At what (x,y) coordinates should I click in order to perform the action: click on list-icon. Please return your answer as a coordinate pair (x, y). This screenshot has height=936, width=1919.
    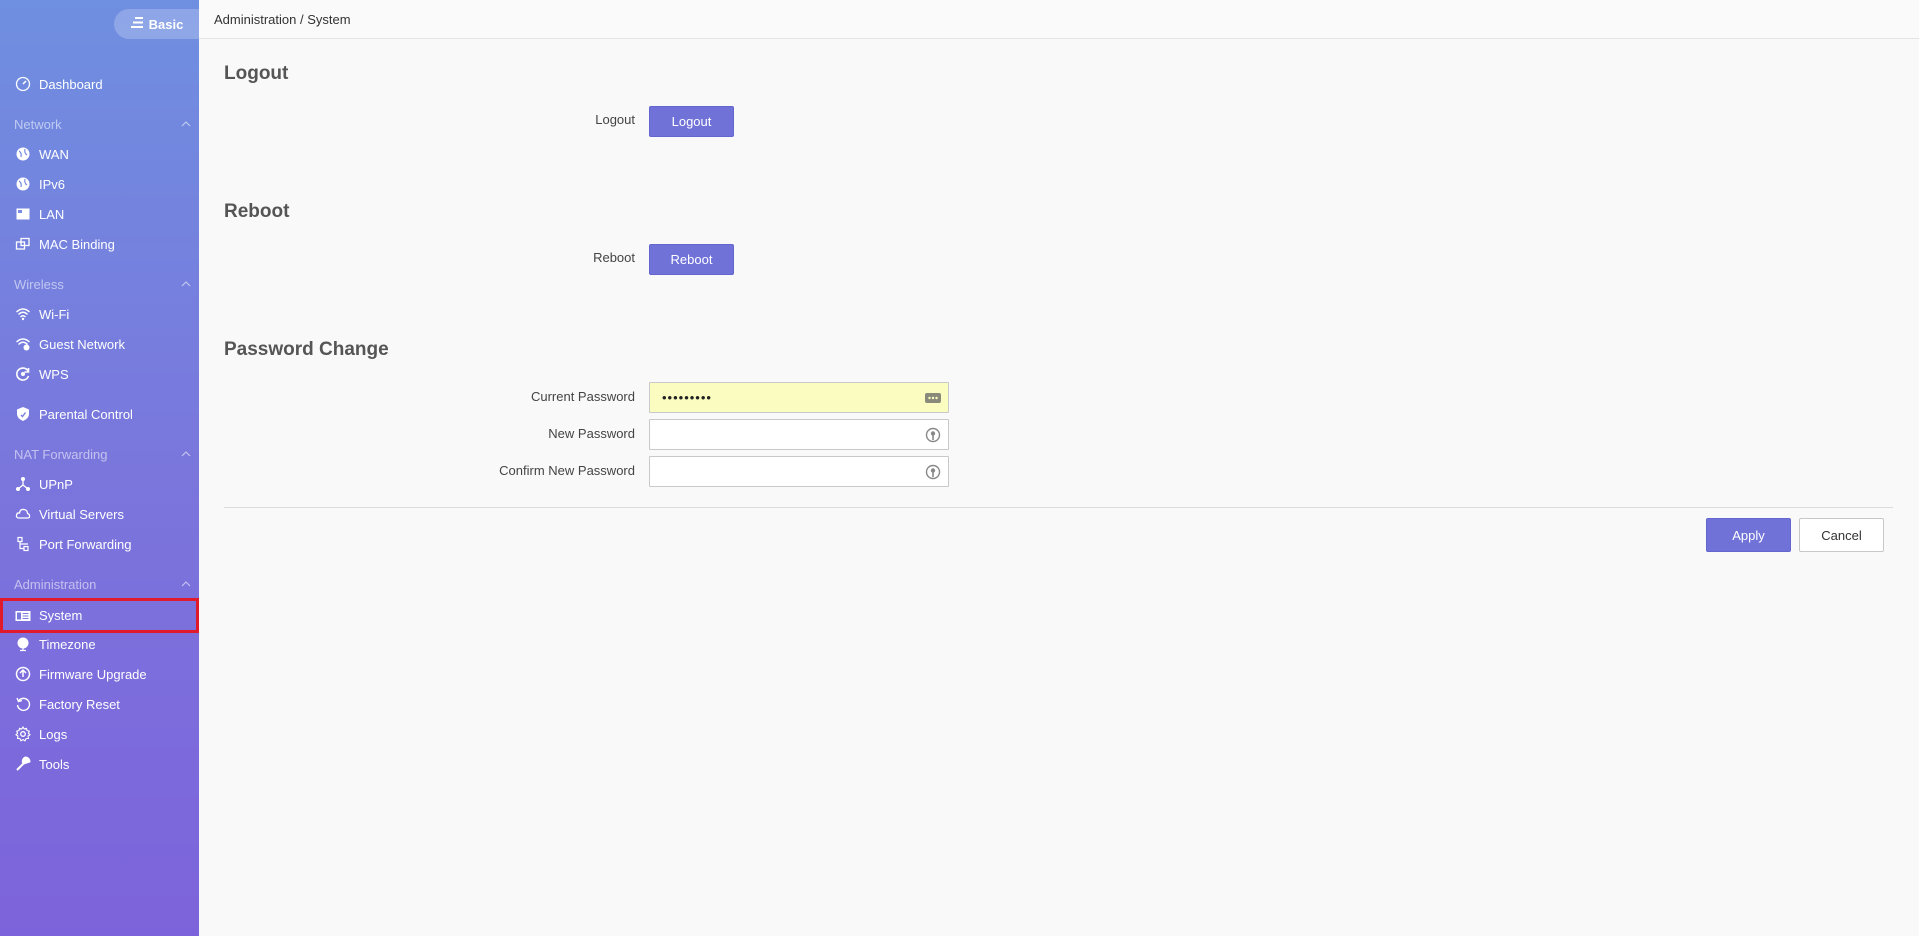
    Looking at the image, I should click on (136, 24).